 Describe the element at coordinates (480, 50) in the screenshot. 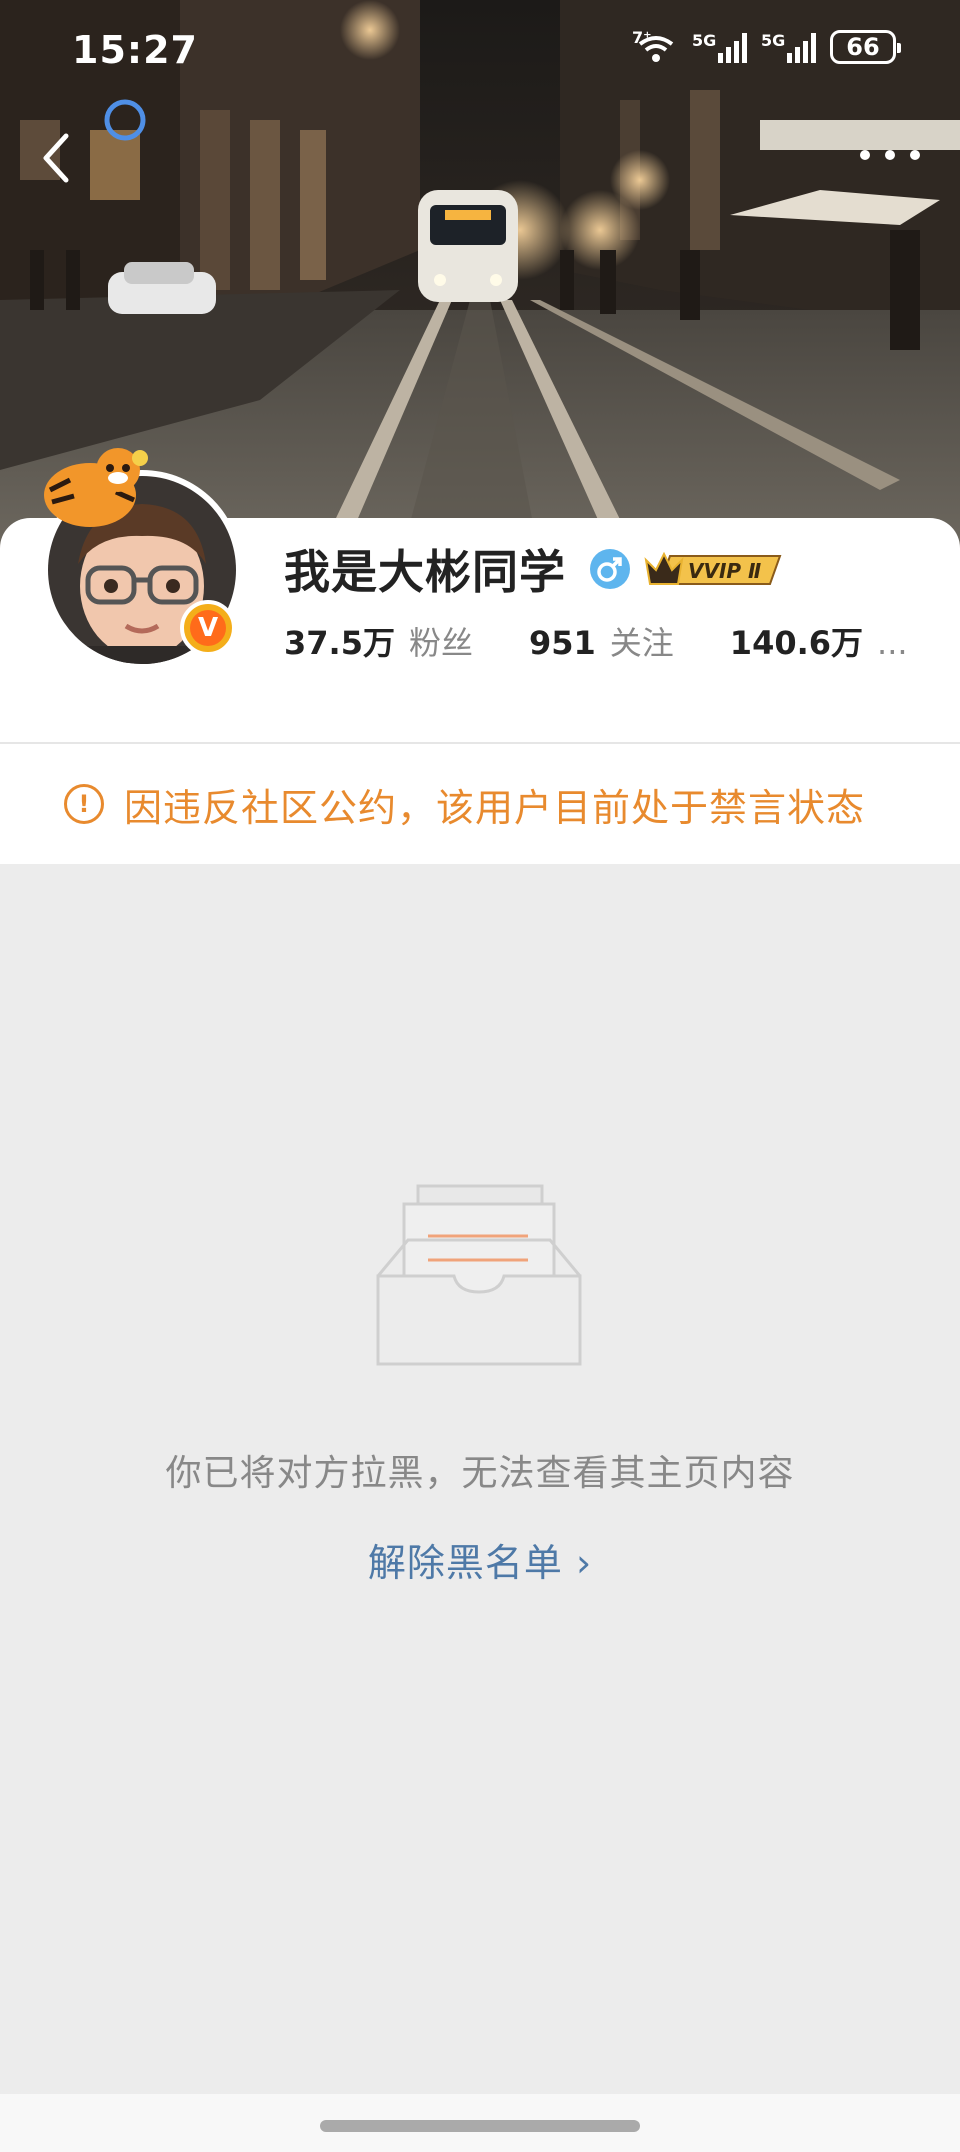

I see `status-bar: 15:27 7⁺ 5G 5G 66` at that location.